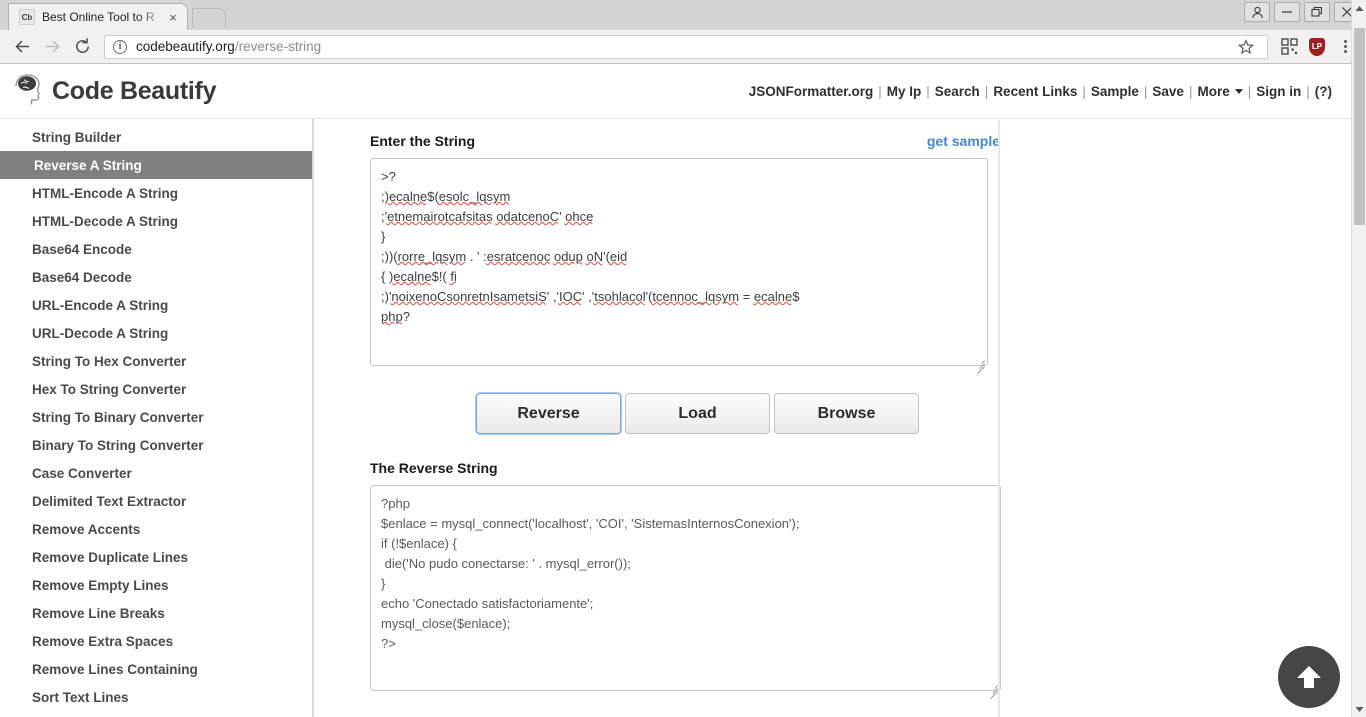  I want to click on input-field-header: Enter the String get sample, so click(685, 141).